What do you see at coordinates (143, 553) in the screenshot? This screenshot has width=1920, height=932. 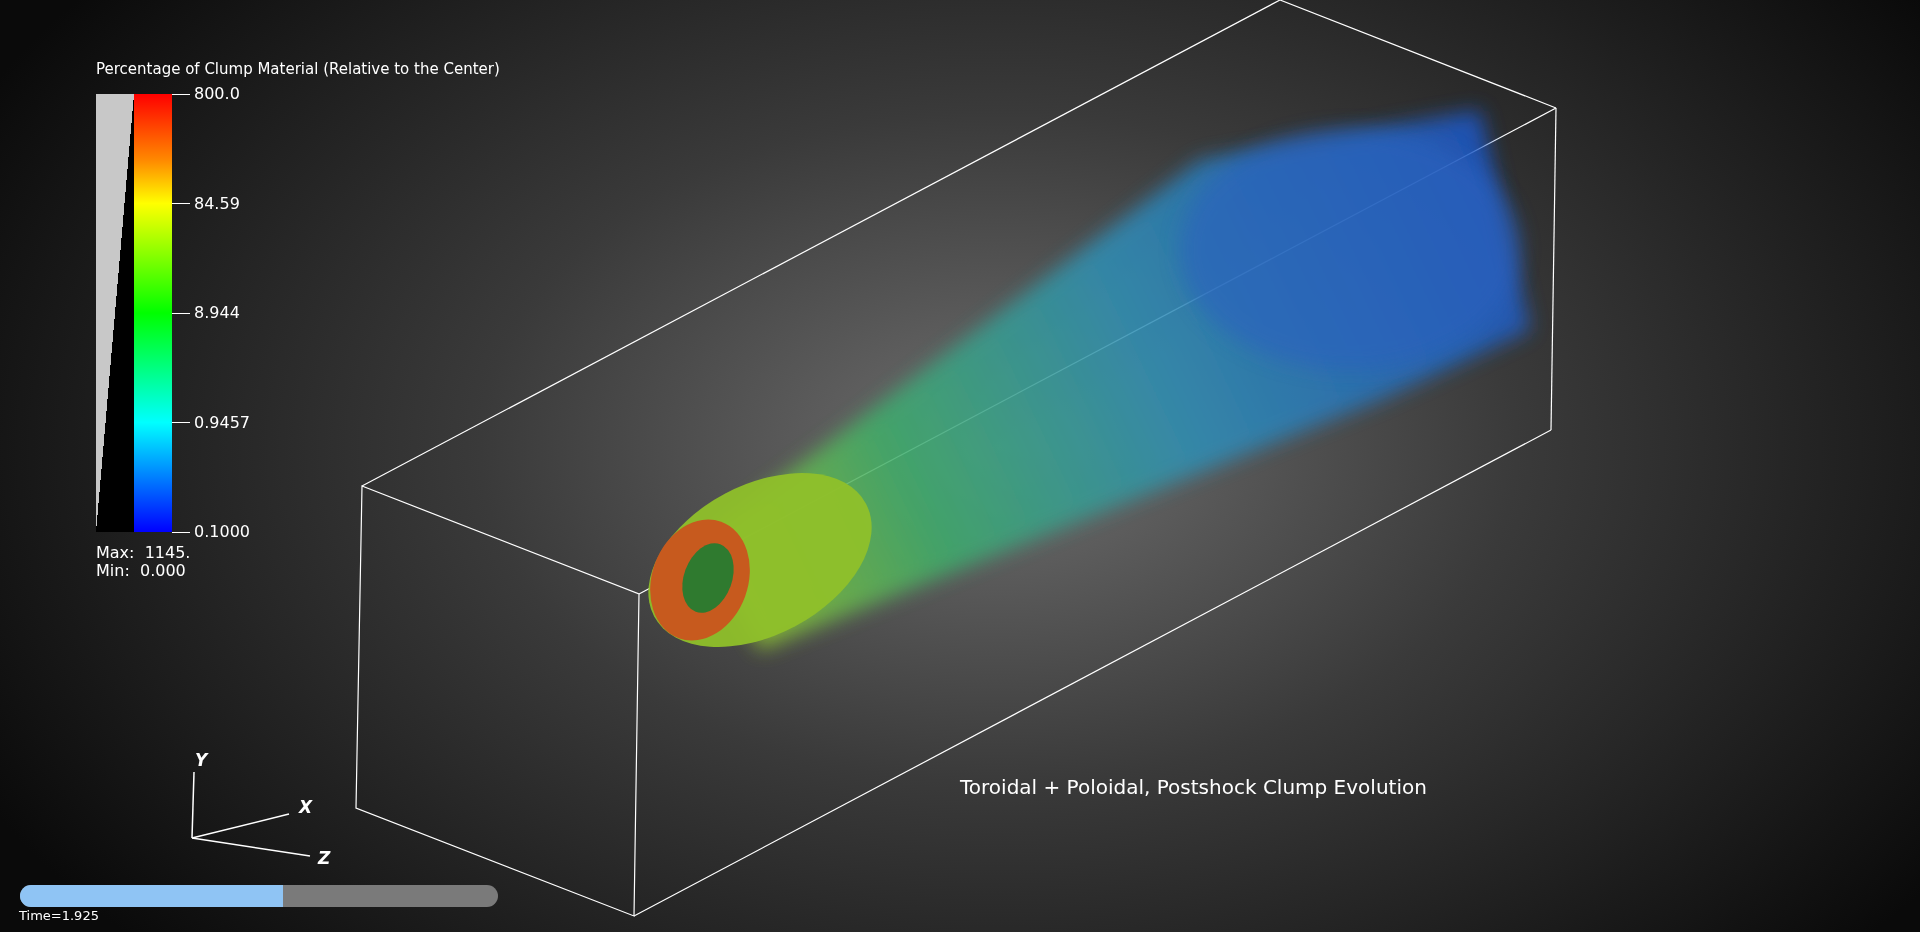 I see `legend-max: Max: 1145.` at bounding box center [143, 553].